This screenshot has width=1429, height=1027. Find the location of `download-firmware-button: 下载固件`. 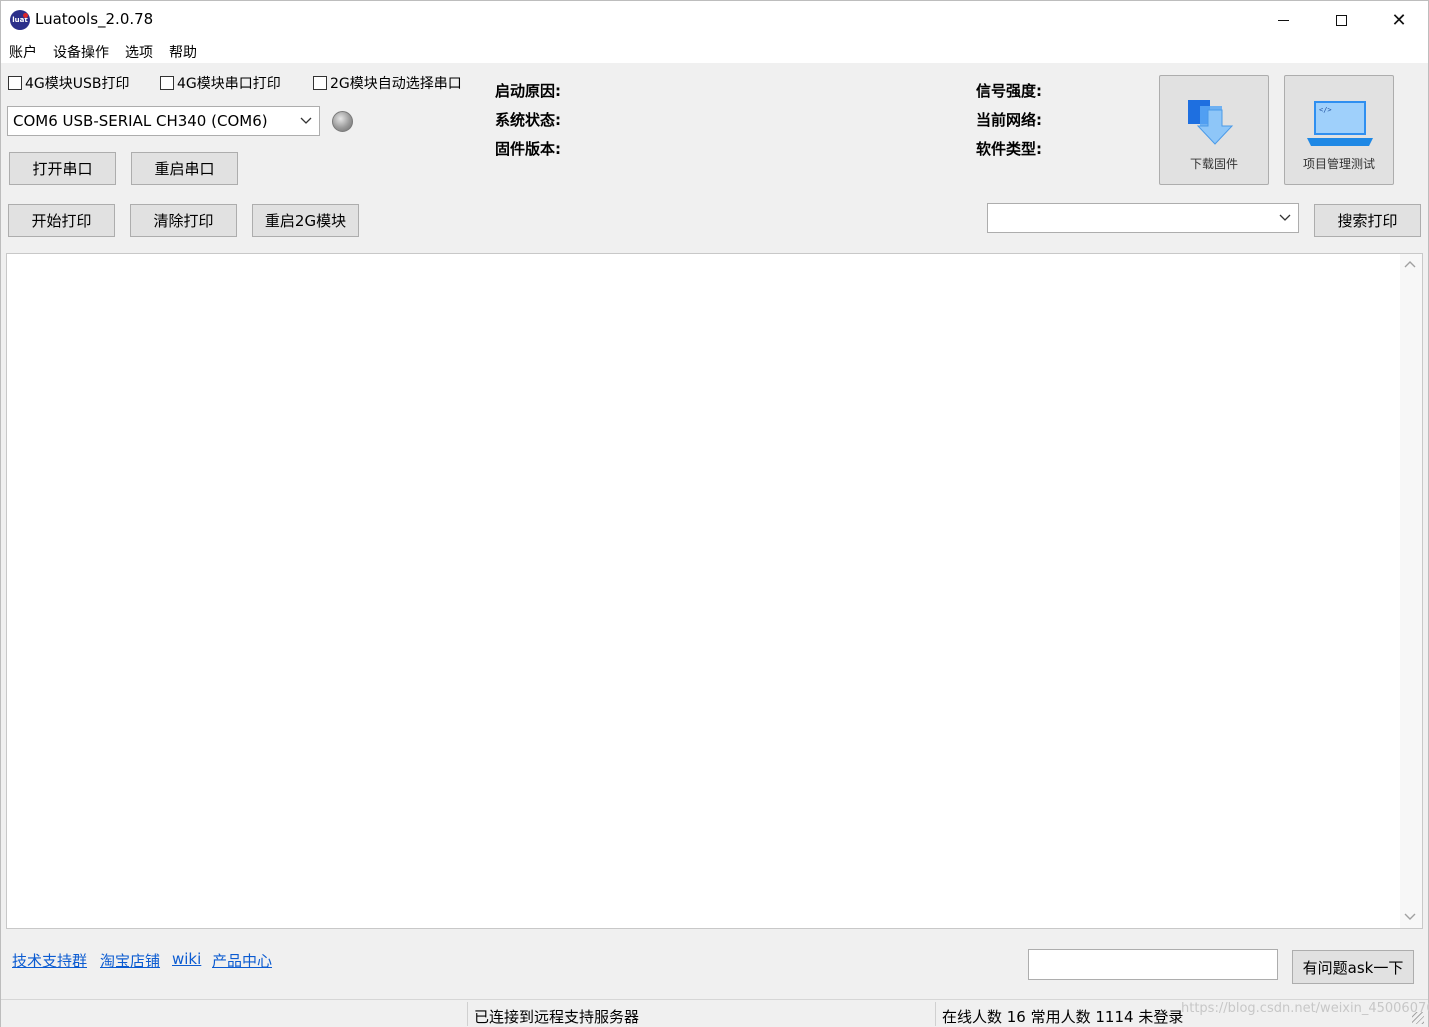

download-firmware-button: 下载固件 is located at coordinates (1214, 130).